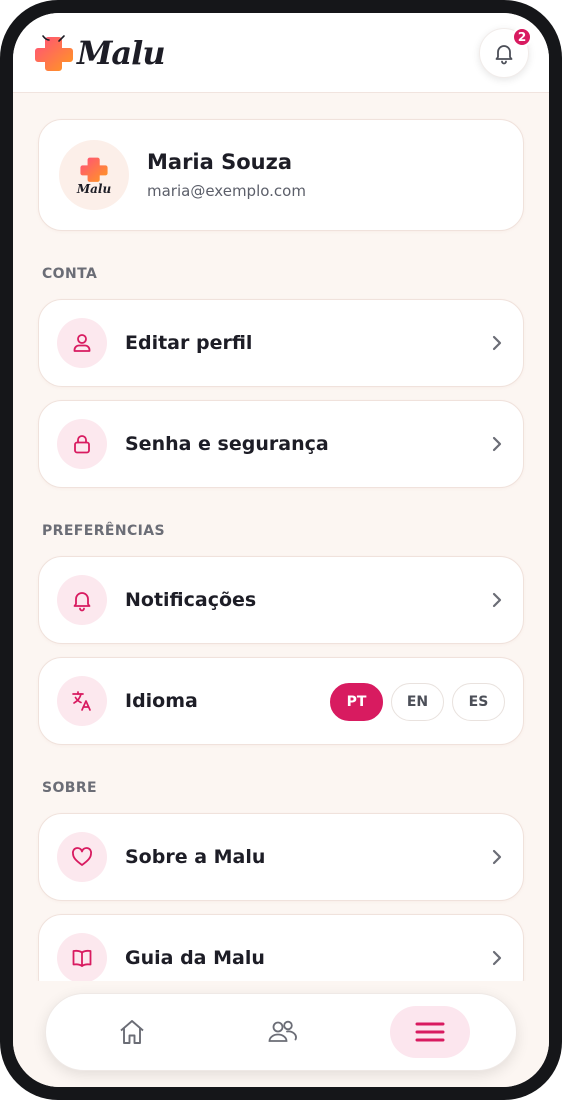 The height and width of the screenshot is (1100, 562). What do you see at coordinates (281, 343) in the screenshot?
I see `row-edit-profile: Editar perfil` at bounding box center [281, 343].